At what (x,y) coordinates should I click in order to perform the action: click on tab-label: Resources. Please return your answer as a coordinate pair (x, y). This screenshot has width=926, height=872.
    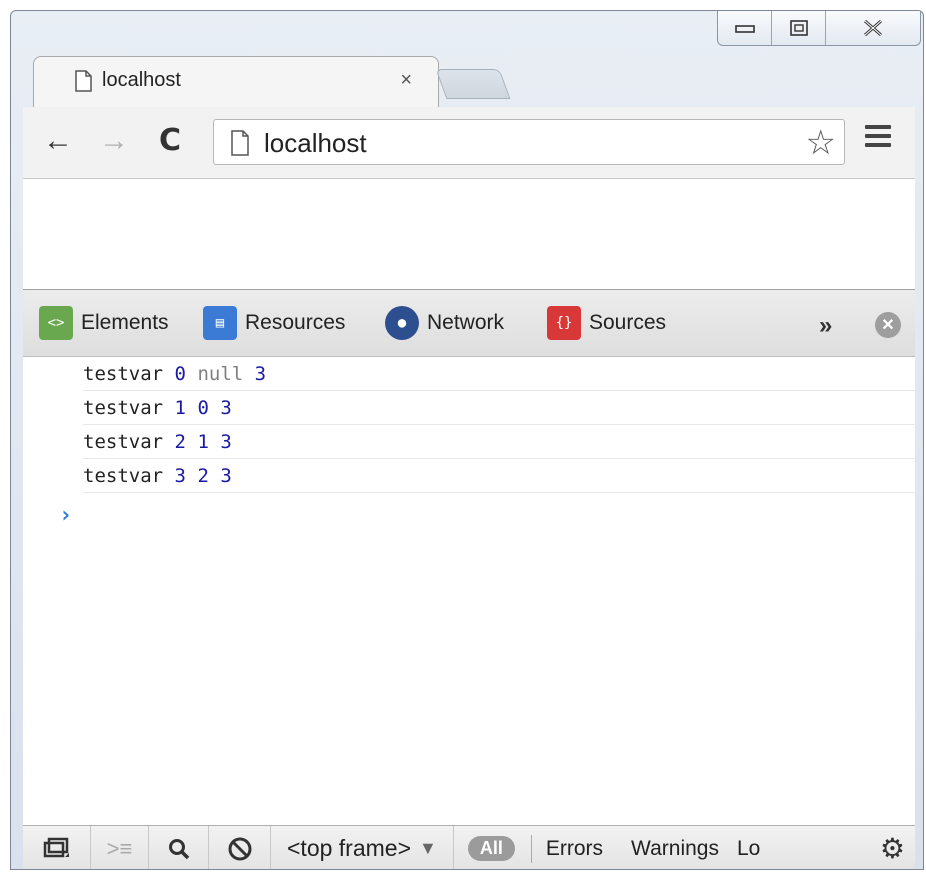
    Looking at the image, I should click on (295, 322).